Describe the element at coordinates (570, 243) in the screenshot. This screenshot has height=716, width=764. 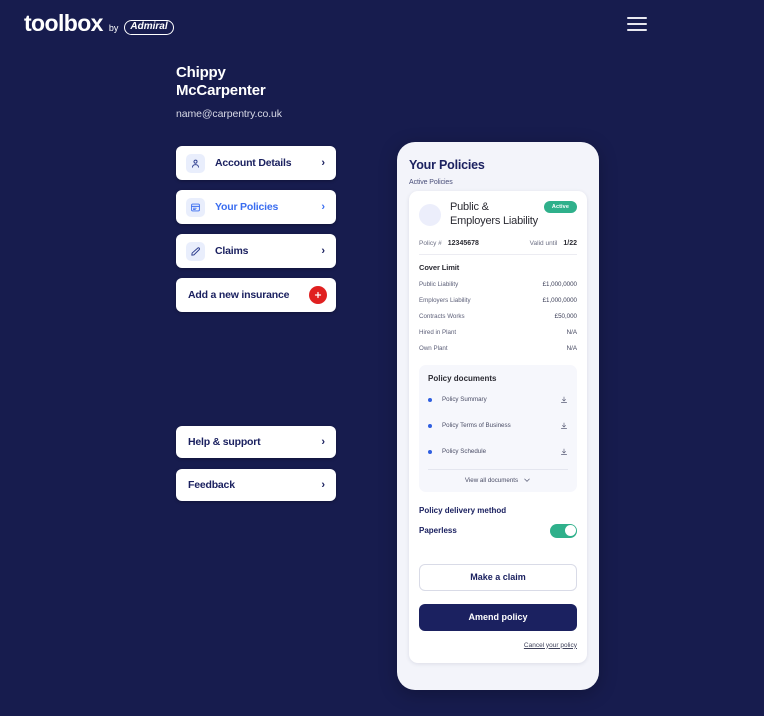
I see `valid-until-value: 1/22` at that location.